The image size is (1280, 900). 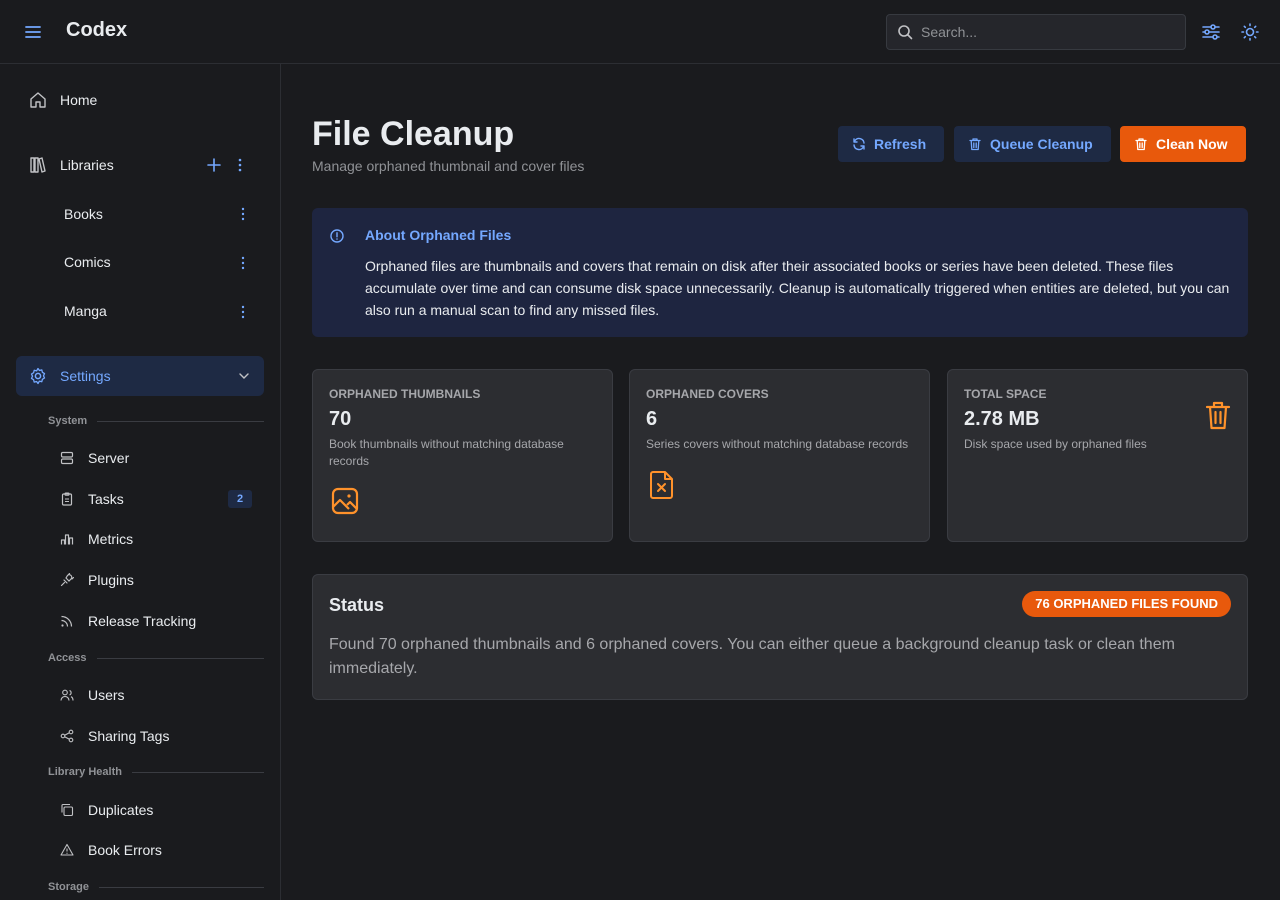 What do you see at coordinates (67, 695) in the screenshot?
I see `users-icon` at bounding box center [67, 695].